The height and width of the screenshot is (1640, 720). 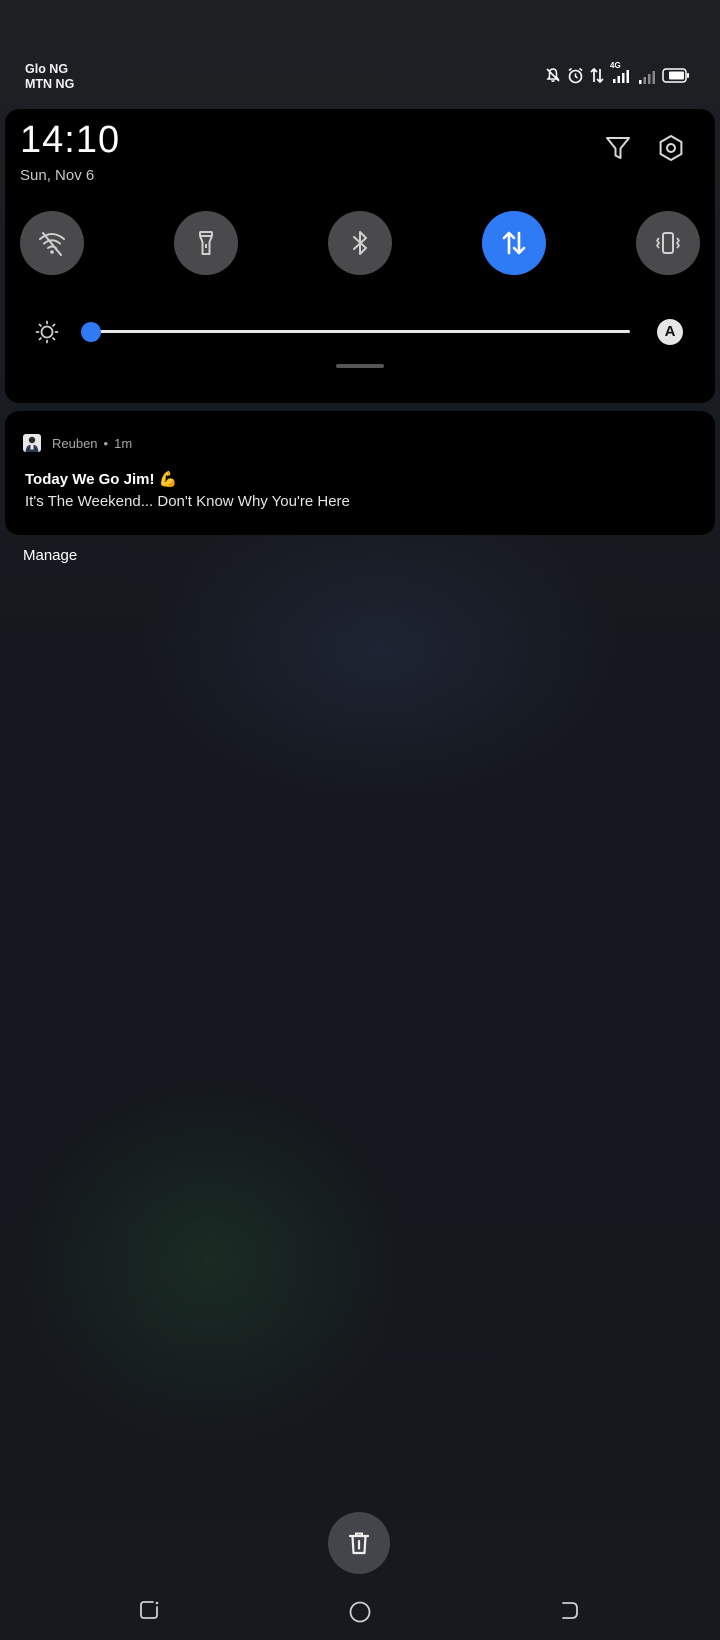 What do you see at coordinates (123, 443) in the screenshot?
I see `notification-time: 1m` at bounding box center [123, 443].